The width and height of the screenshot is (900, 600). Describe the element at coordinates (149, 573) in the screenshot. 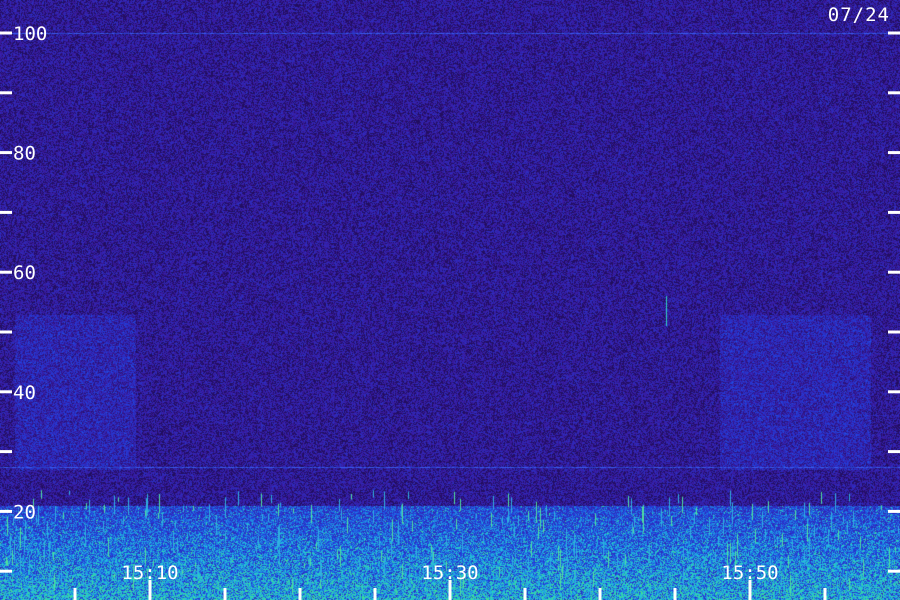

I see `x-tick-label: 15:10` at that location.